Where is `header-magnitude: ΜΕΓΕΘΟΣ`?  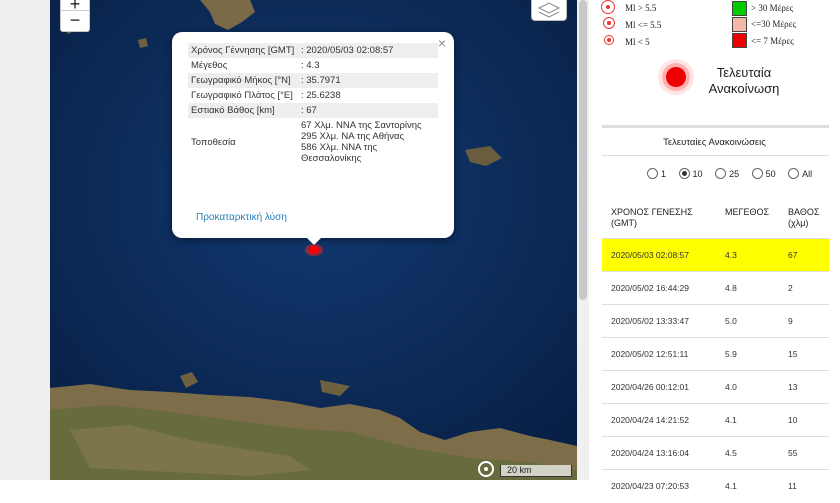 header-magnitude: ΜΕΓΕΘΟΣ is located at coordinates (747, 212).